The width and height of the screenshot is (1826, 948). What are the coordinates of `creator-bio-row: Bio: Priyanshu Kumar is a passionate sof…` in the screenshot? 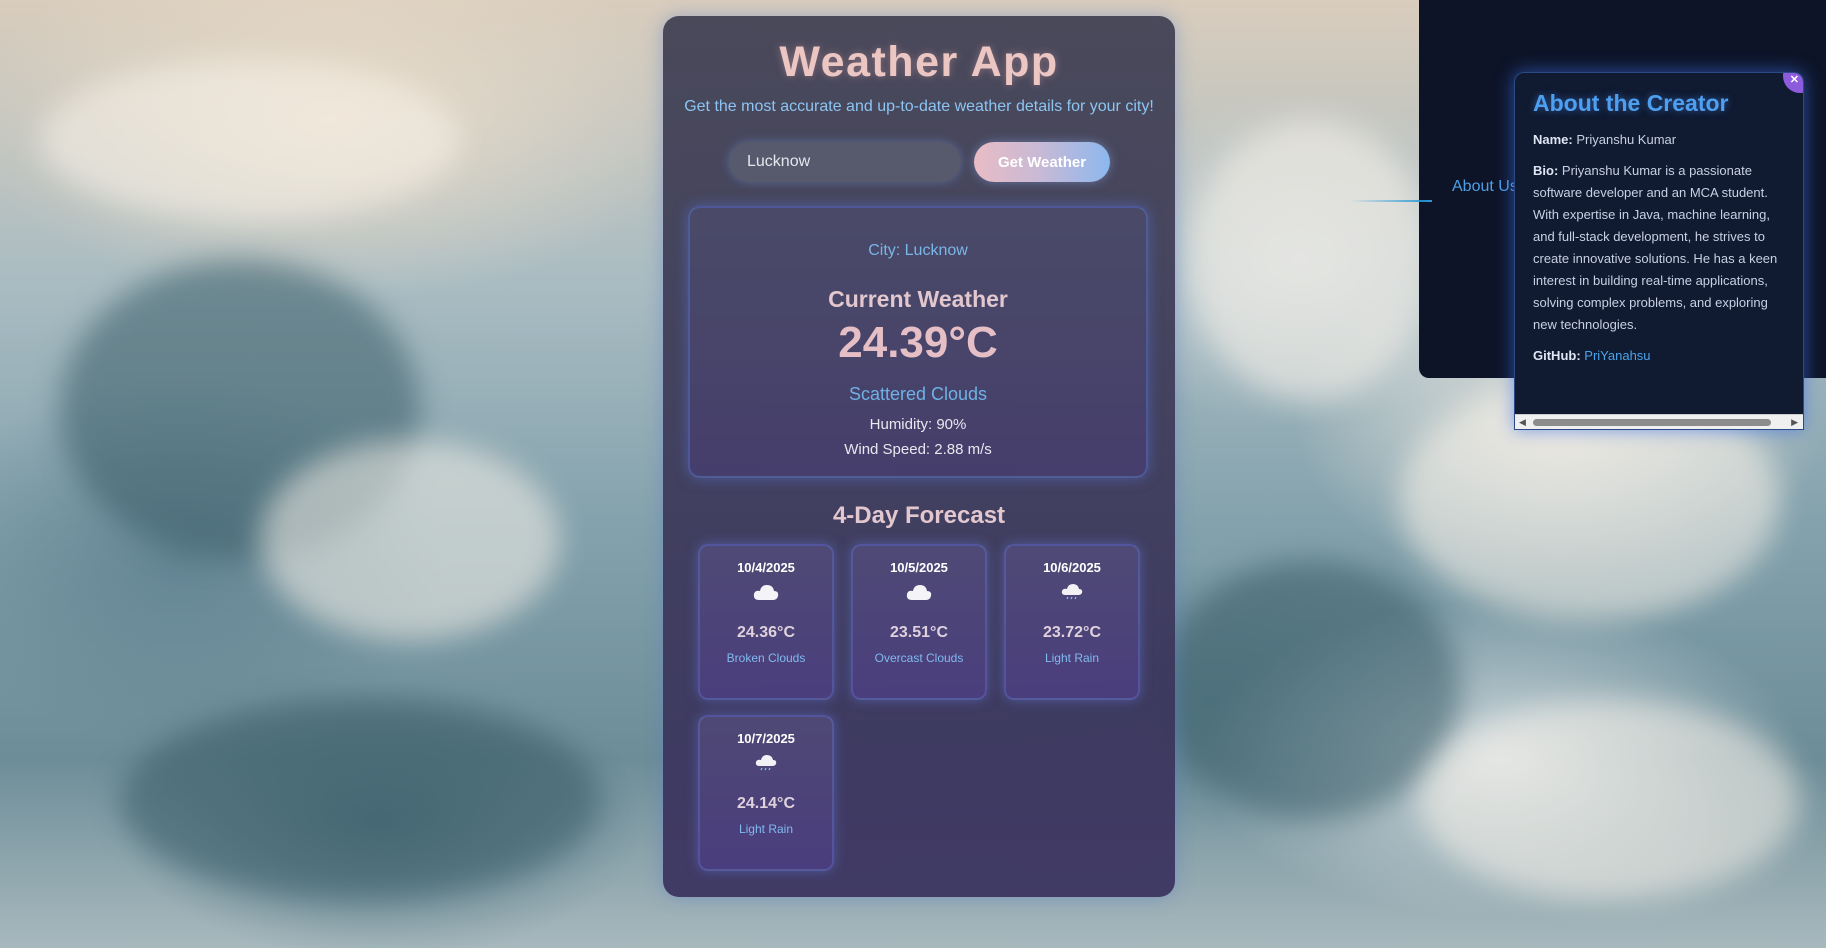 It's located at (1658, 248).